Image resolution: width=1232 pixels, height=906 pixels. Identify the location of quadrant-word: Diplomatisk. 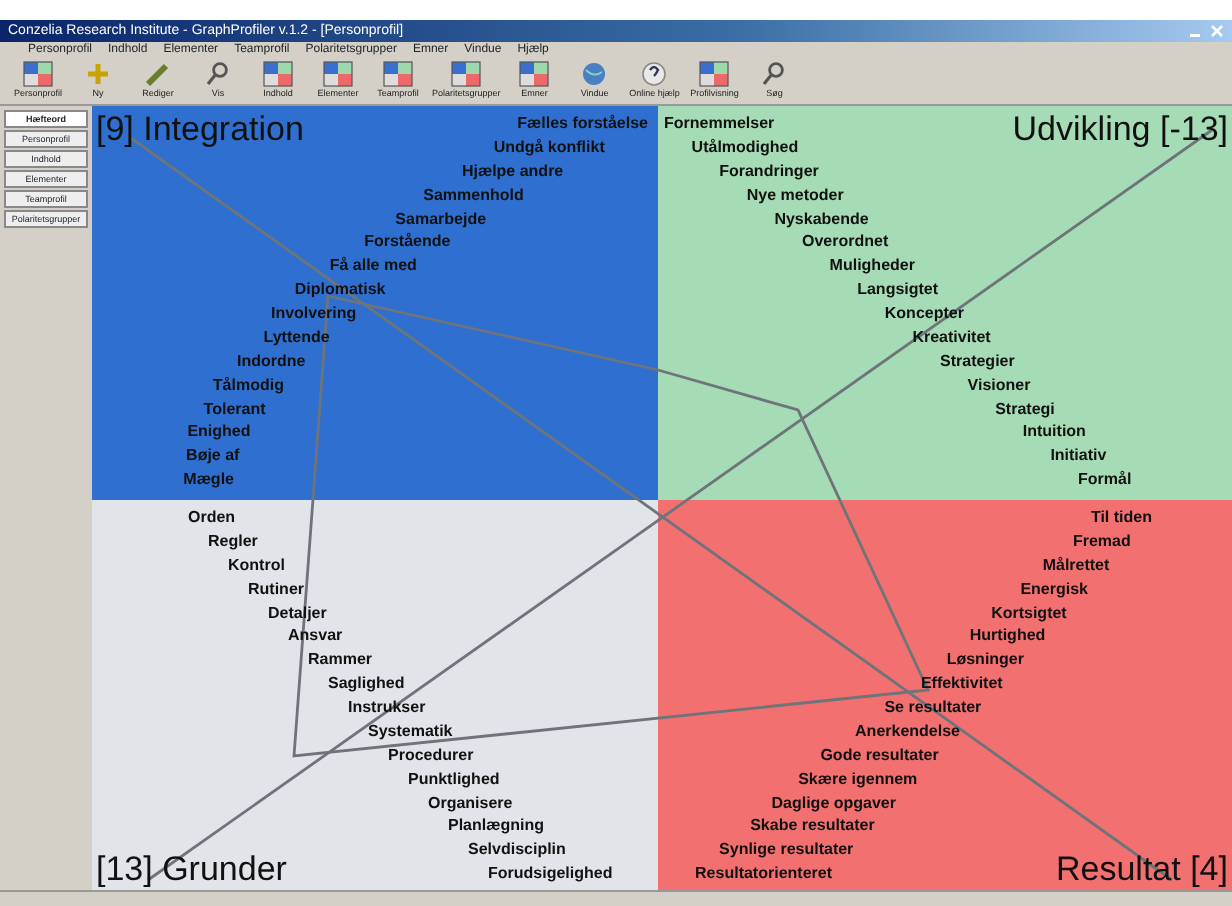
(340, 290).